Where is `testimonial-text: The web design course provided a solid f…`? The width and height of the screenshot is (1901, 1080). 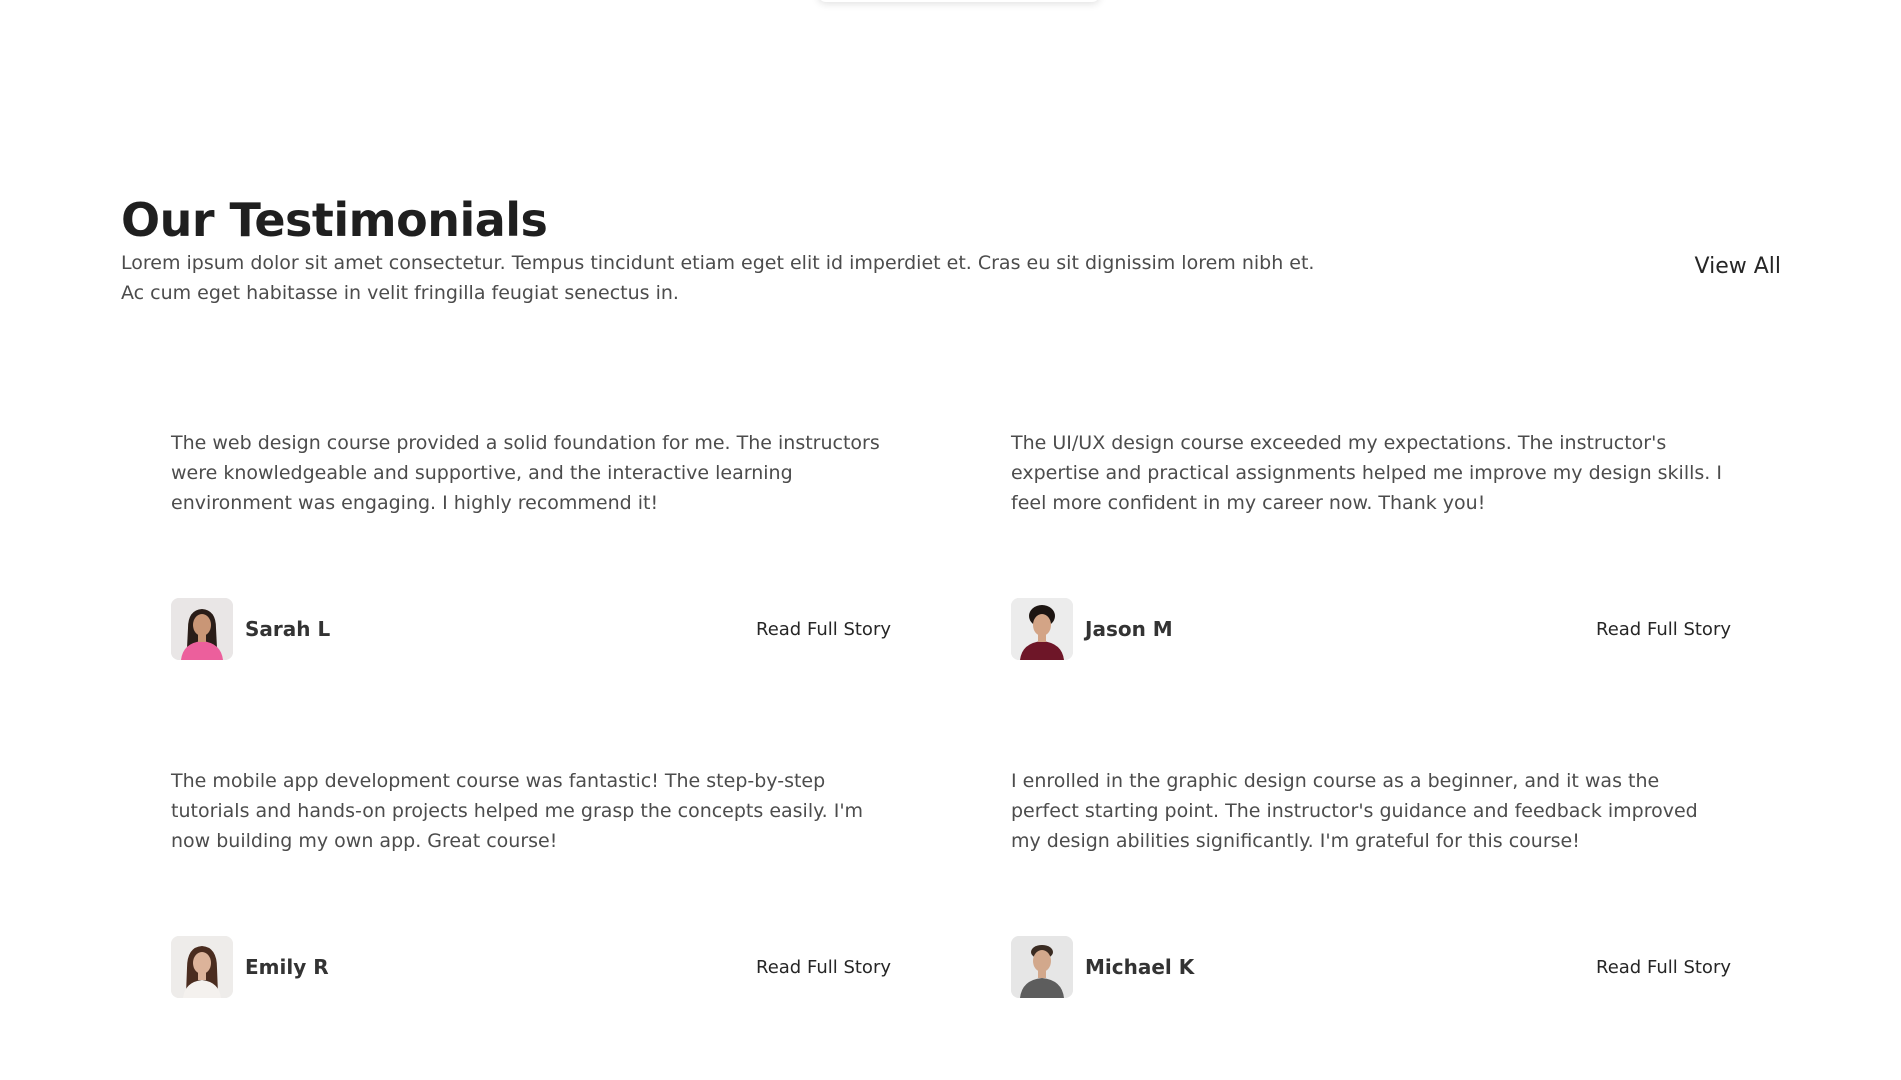 testimonial-text: The web design course provided a solid f… is located at coordinates (525, 473).